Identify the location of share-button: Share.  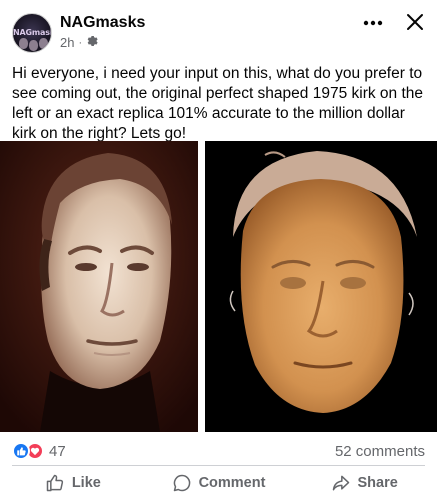
(364, 483).